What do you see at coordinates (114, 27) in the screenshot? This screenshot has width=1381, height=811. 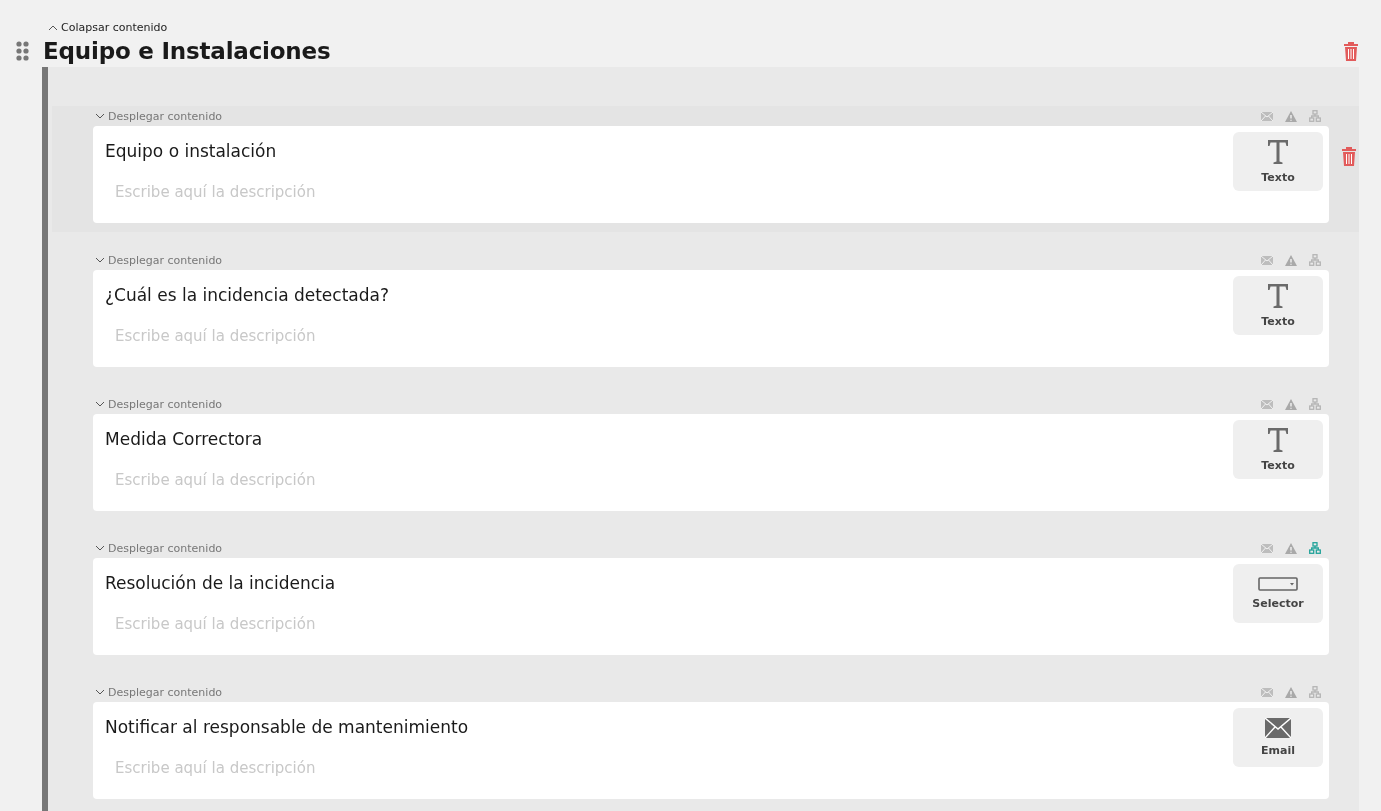 I see `collapse-content-link: Colapsar contenido` at bounding box center [114, 27].